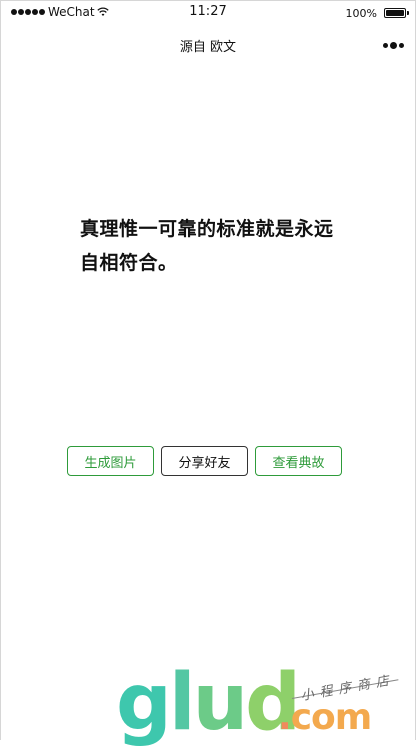 The image size is (416, 748). I want to click on nav-bar: 源自 欧文, so click(208, 44).